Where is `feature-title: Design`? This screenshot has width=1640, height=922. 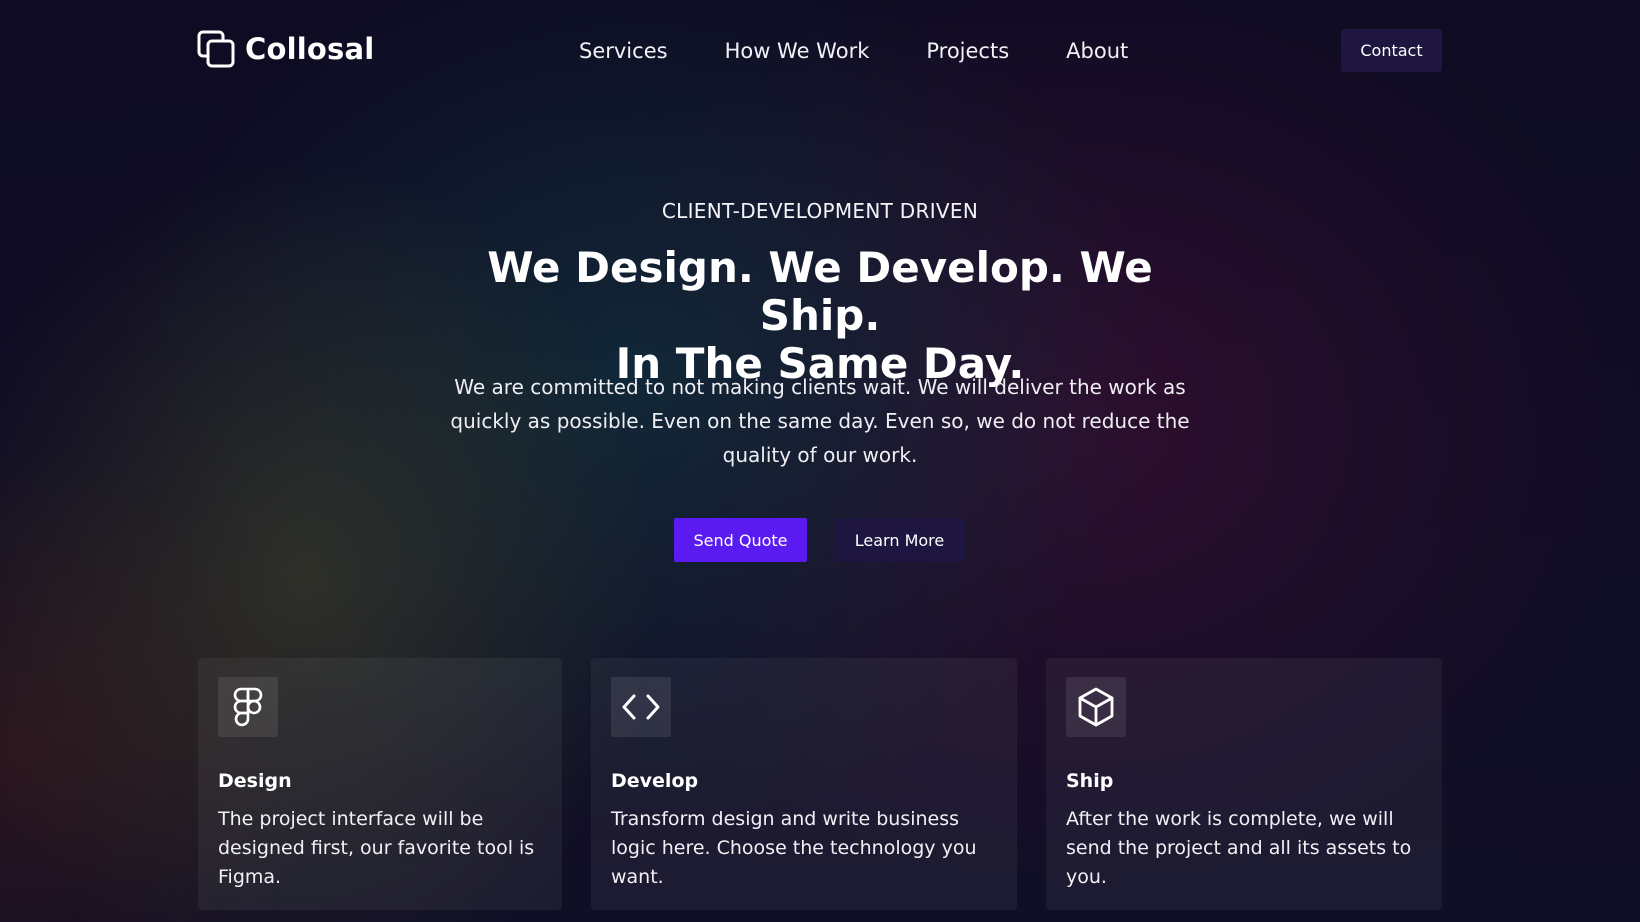 feature-title: Design is located at coordinates (255, 781).